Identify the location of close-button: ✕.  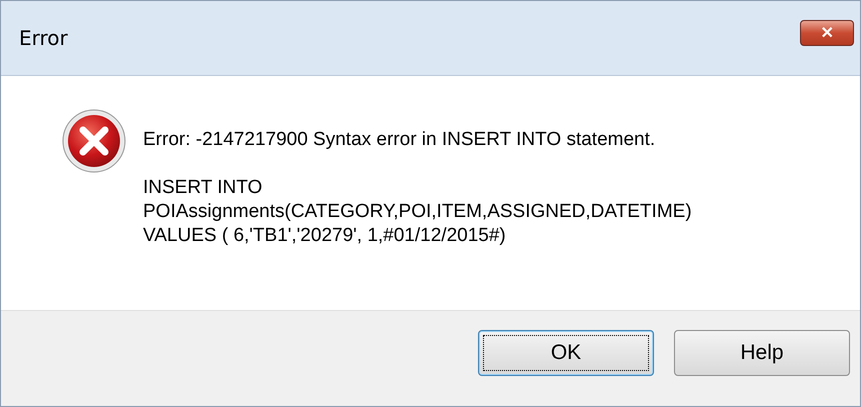
(827, 33).